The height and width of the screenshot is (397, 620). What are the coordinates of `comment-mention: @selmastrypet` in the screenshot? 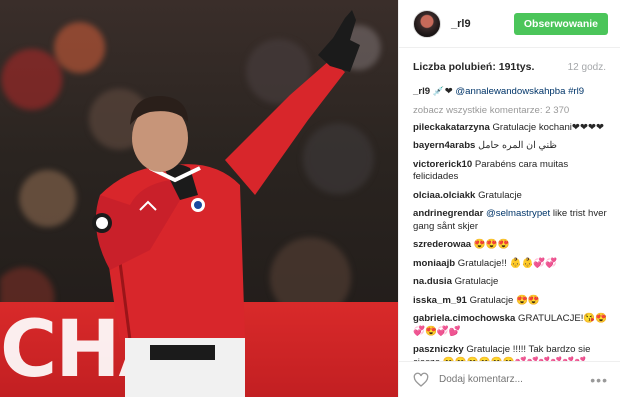 It's located at (518, 213).